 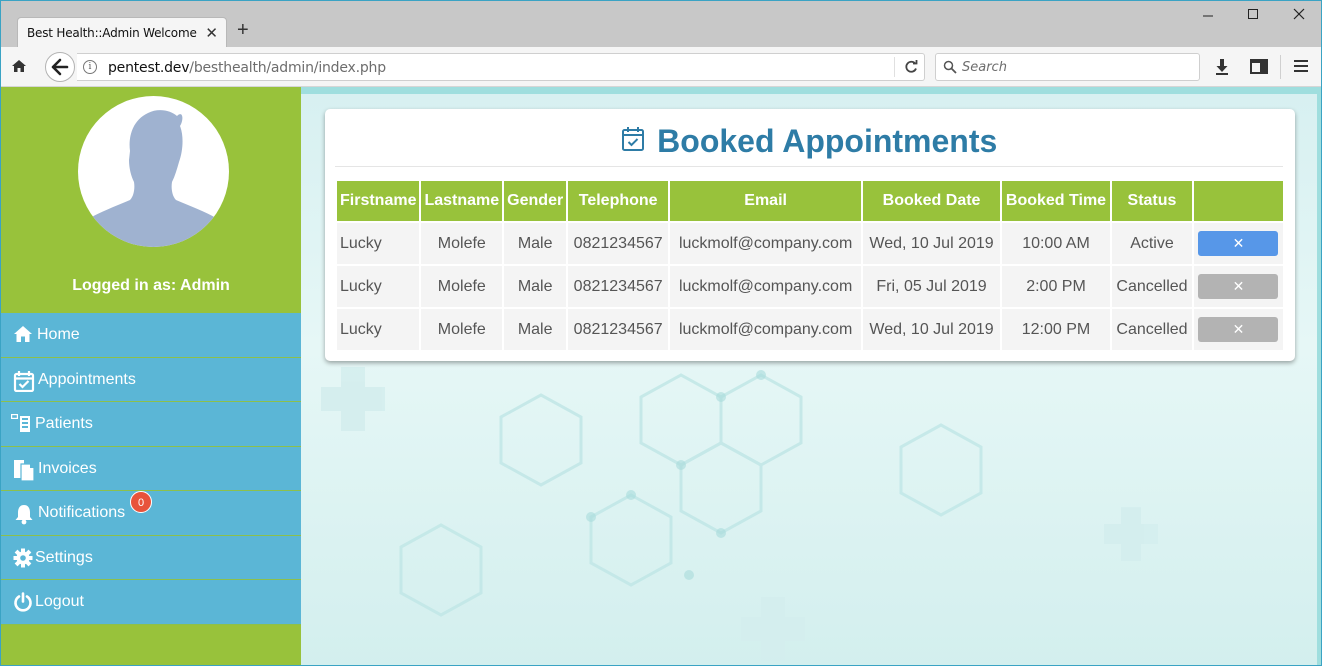 What do you see at coordinates (151, 335) in the screenshot?
I see `sidebar-item-home: Home` at bounding box center [151, 335].